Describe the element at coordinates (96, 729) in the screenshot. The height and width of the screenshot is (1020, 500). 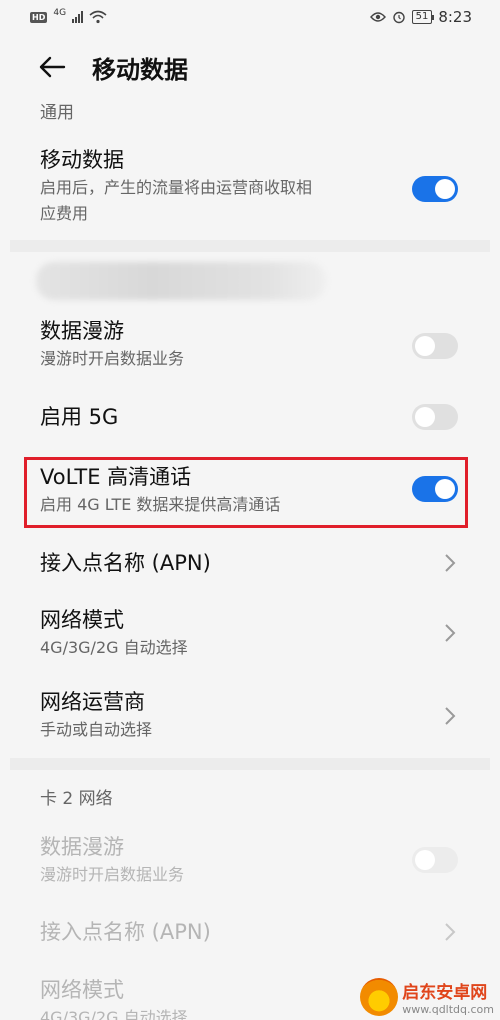
I see `carrier-subtitle: 手动或自动选择` at that location.